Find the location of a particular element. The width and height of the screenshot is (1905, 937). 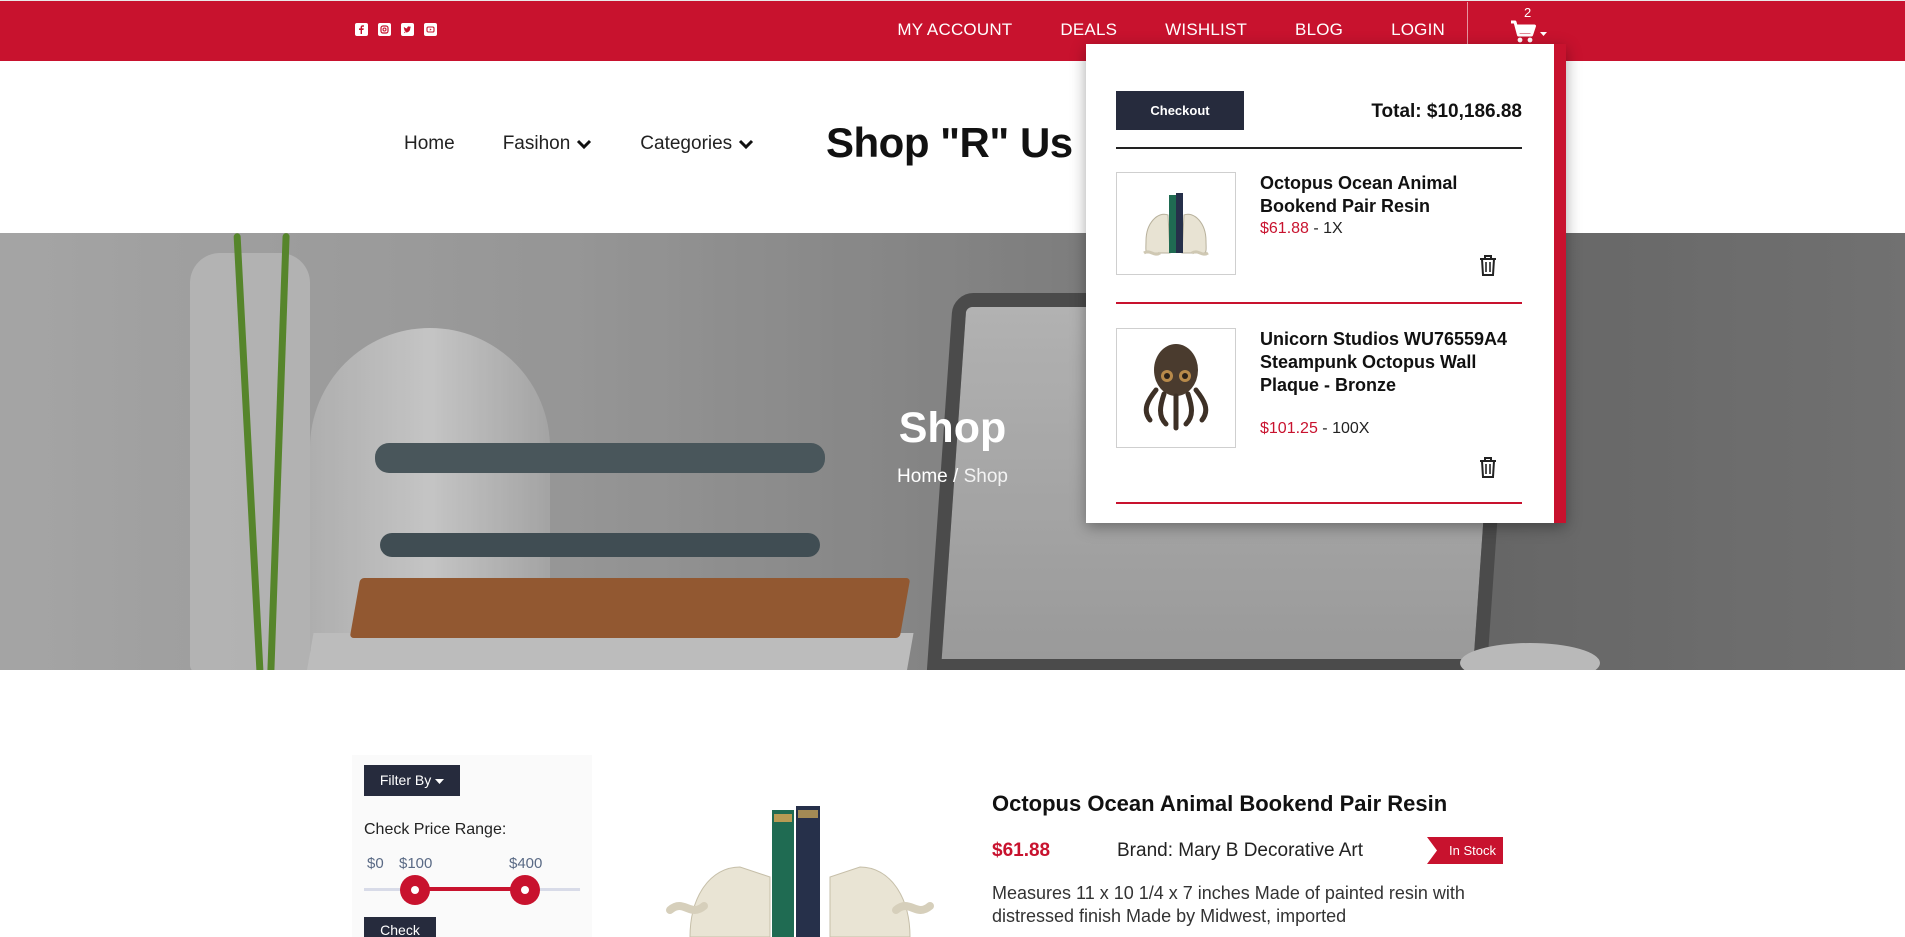

bookend-thumbnail is located at coordinates (1176, 224).